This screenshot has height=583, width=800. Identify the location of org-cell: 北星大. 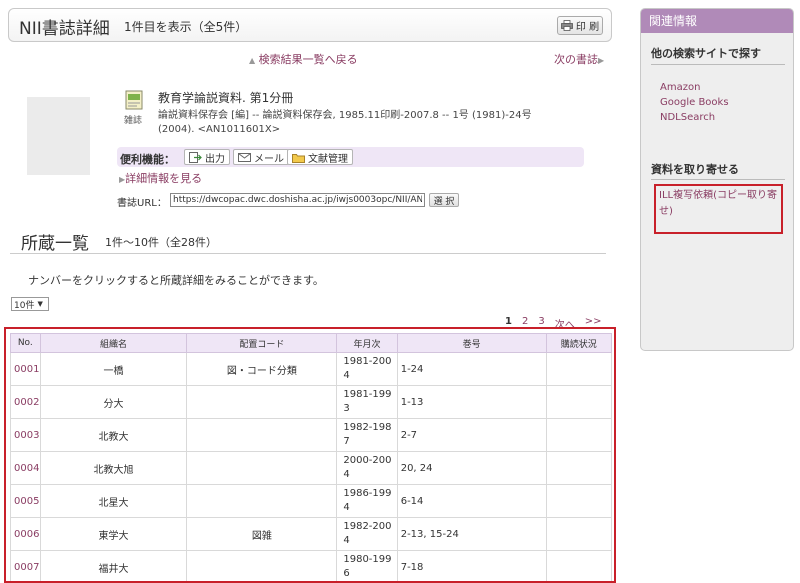
(113, 501).